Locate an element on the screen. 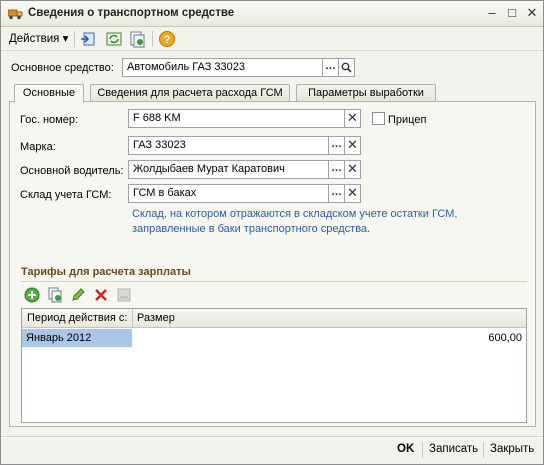  driver-field: Жолдыбаев Мурат Каратович is located at coordinates (228, 169).